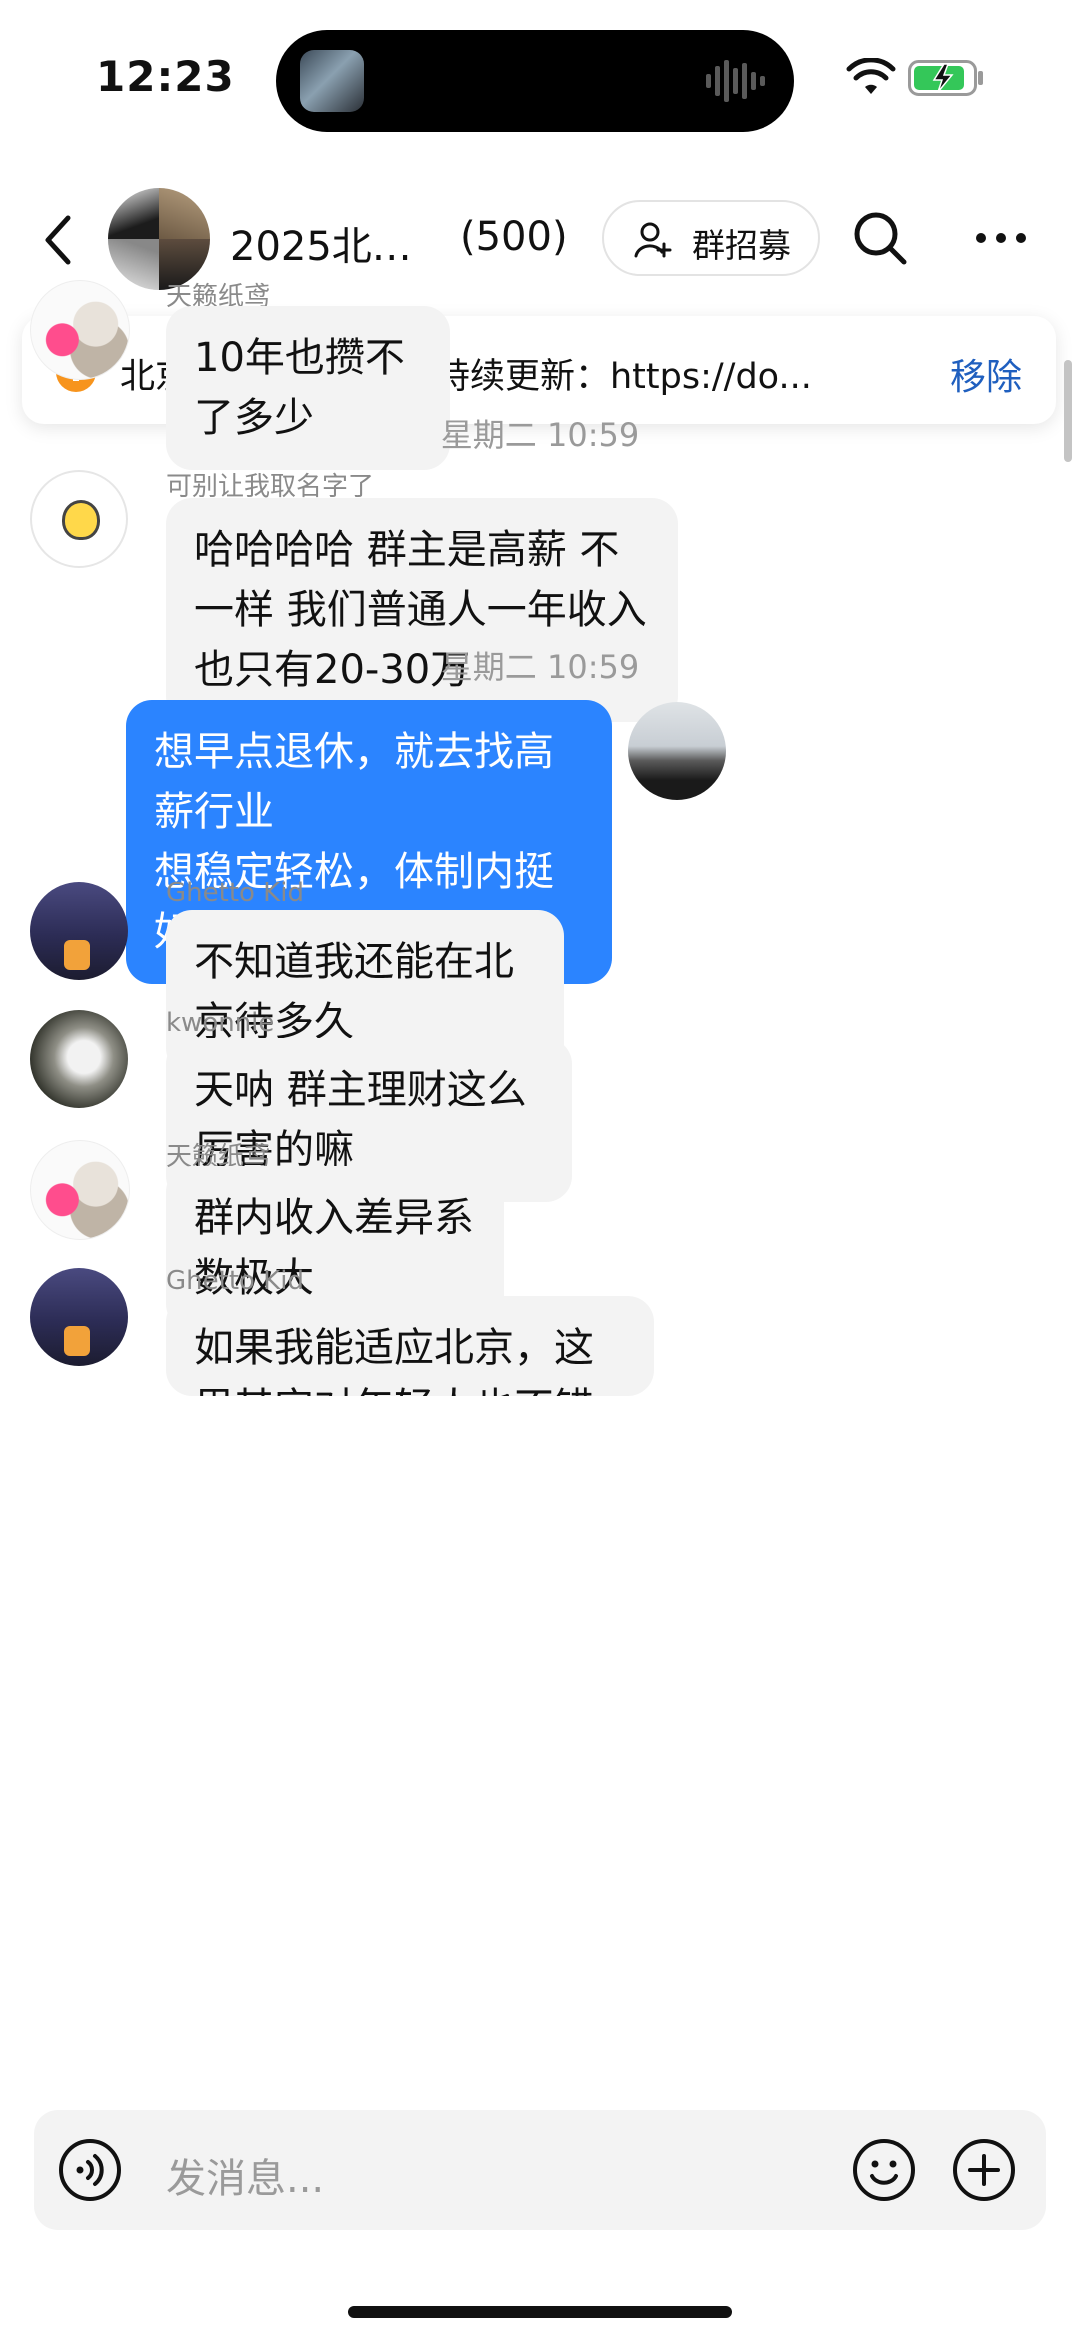 The height and width of the screenshot is (2341, 1080). I want to click on add-user-icon, so click(653, 240).